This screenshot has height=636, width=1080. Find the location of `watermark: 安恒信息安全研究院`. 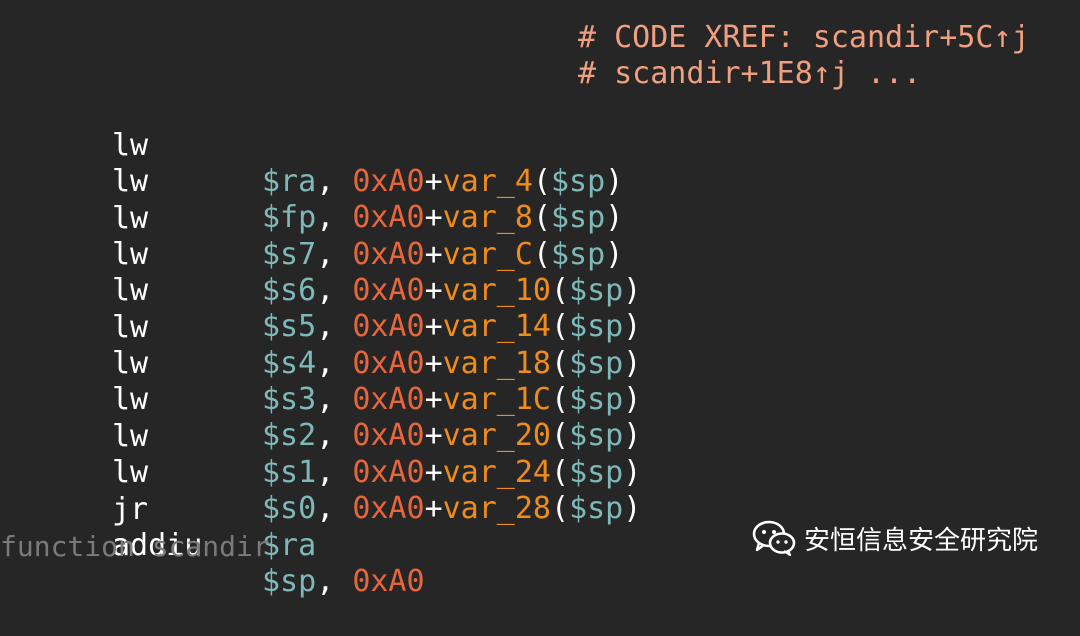

watermark: 安恒信息安全研究院 is located at coordinates (895, 538).